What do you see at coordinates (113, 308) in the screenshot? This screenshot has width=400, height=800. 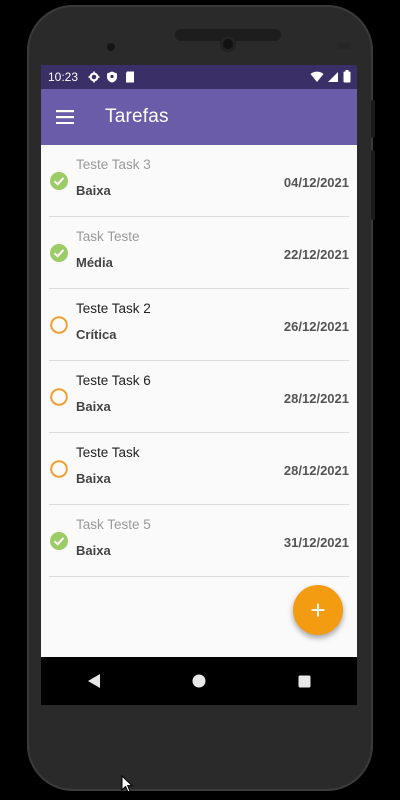 I see `task-name: Teste Task 2` at bounding box center [113, 308].